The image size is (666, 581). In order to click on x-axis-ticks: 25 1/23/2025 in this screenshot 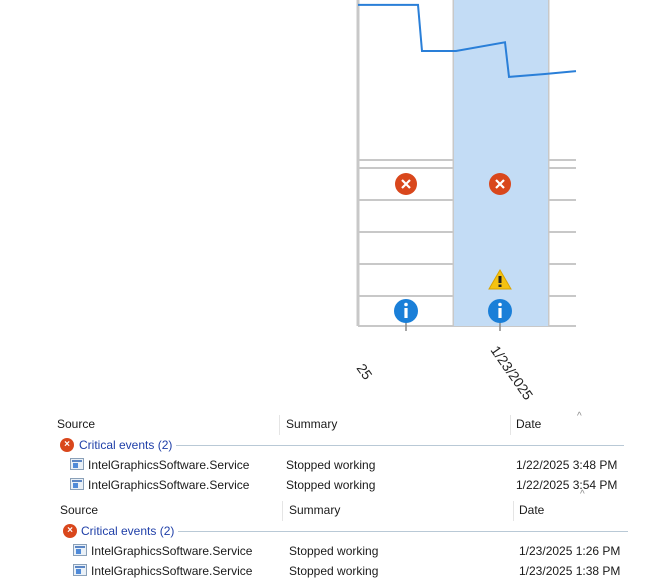, I will do `click(445, 373)`.